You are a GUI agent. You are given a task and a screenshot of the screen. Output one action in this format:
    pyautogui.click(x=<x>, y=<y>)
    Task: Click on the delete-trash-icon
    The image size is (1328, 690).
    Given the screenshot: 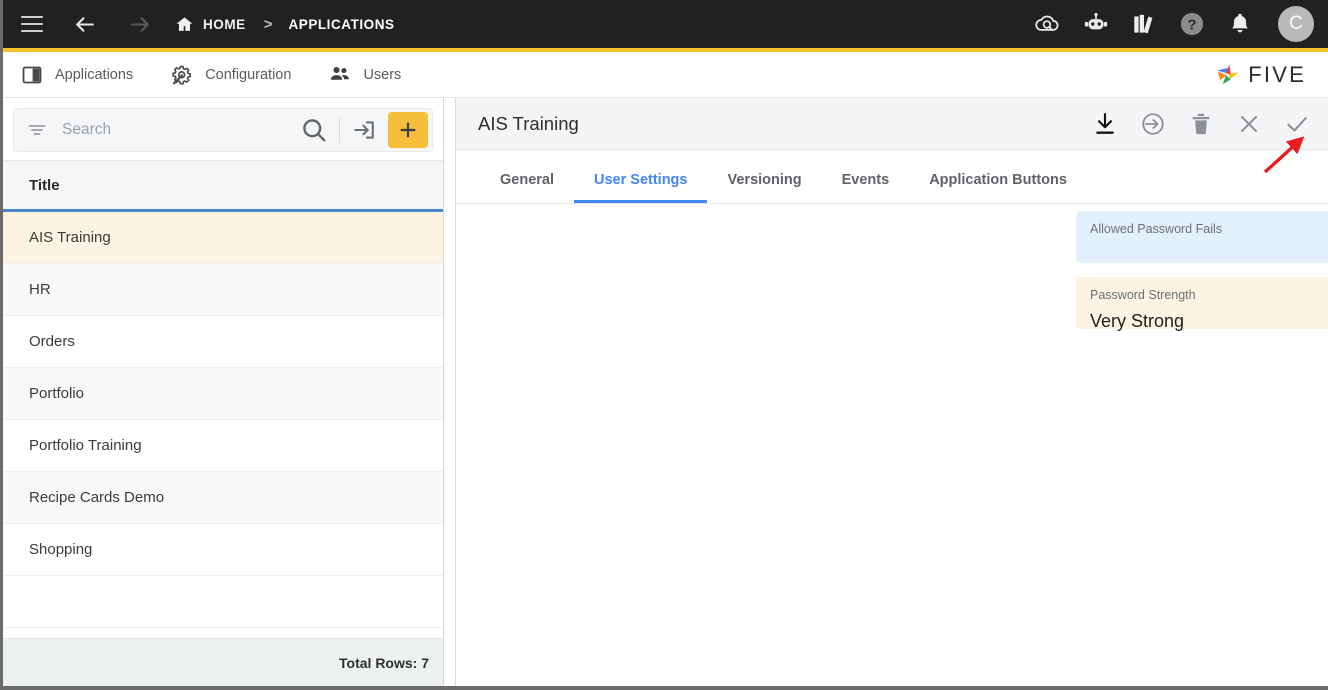 What is the action you would take?
    pyautogui.click(x=1201, y=124)
    